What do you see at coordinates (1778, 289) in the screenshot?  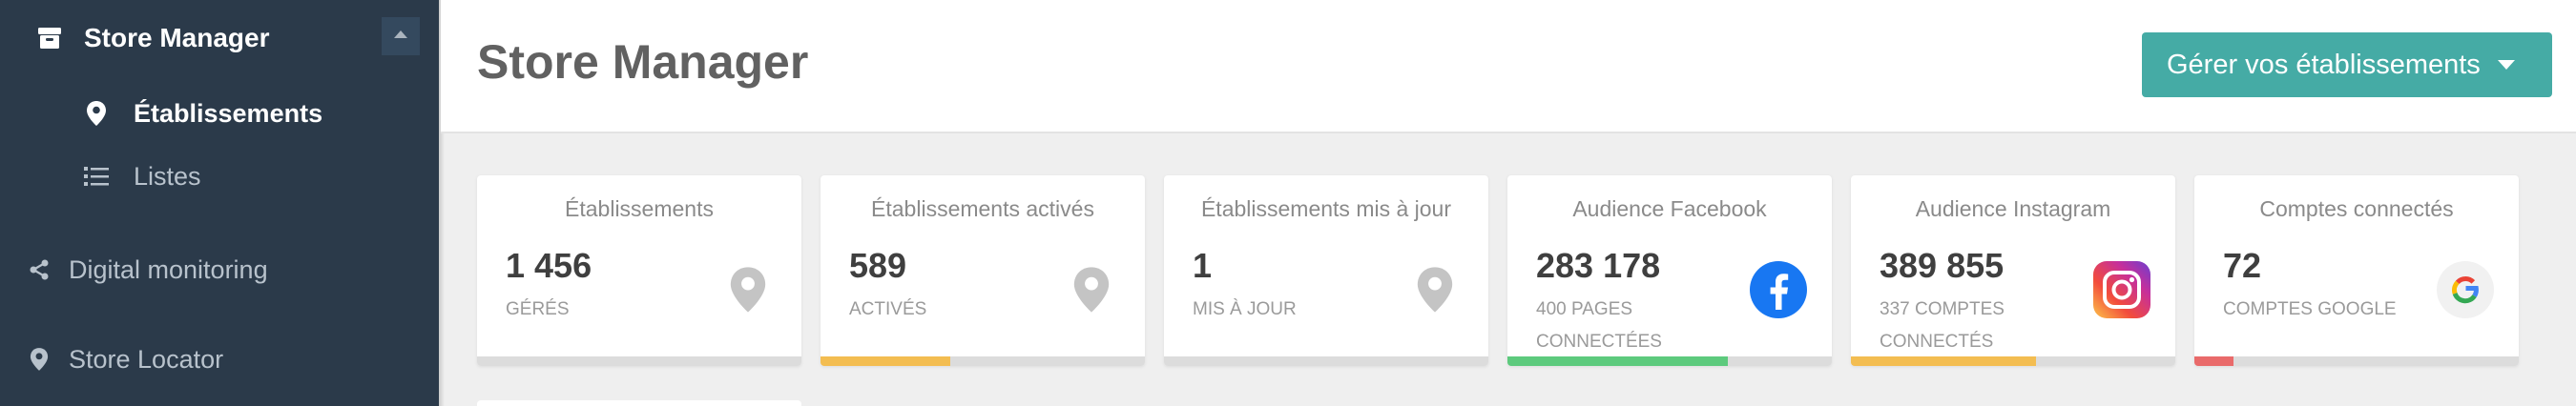 I see `facebook-icon` at bounding box center [1778, 289].